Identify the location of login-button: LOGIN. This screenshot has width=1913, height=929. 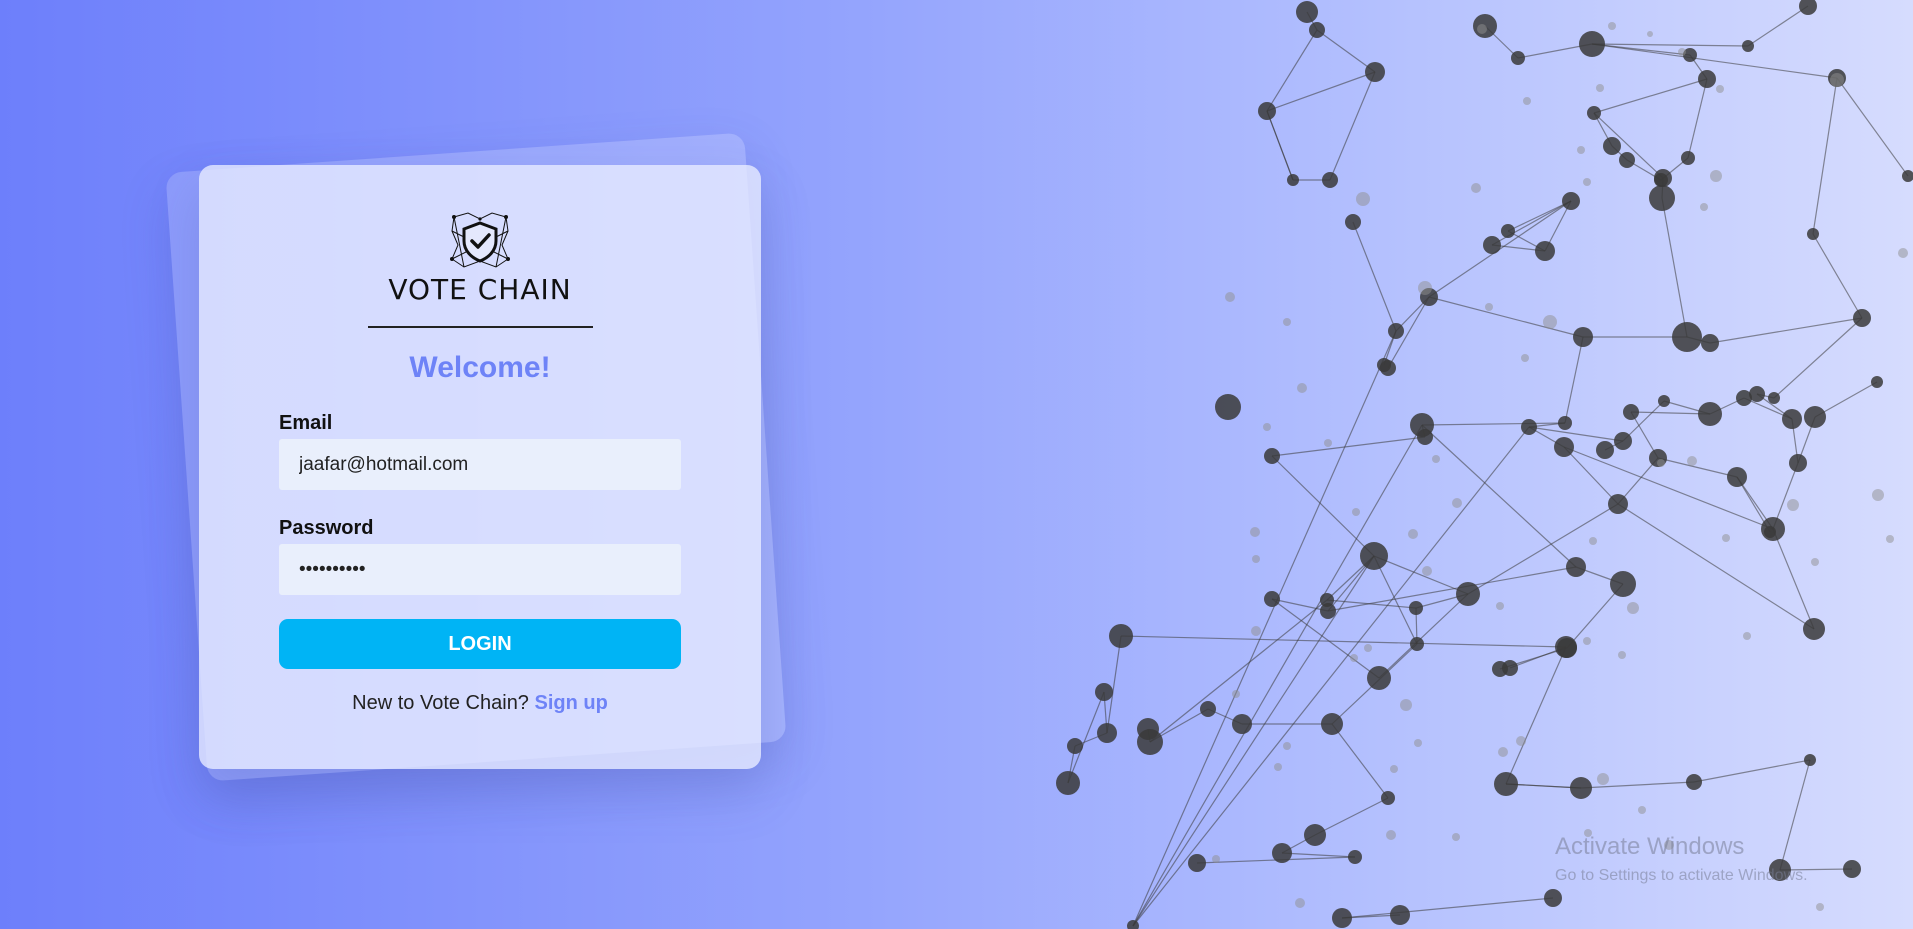
(480, 644).